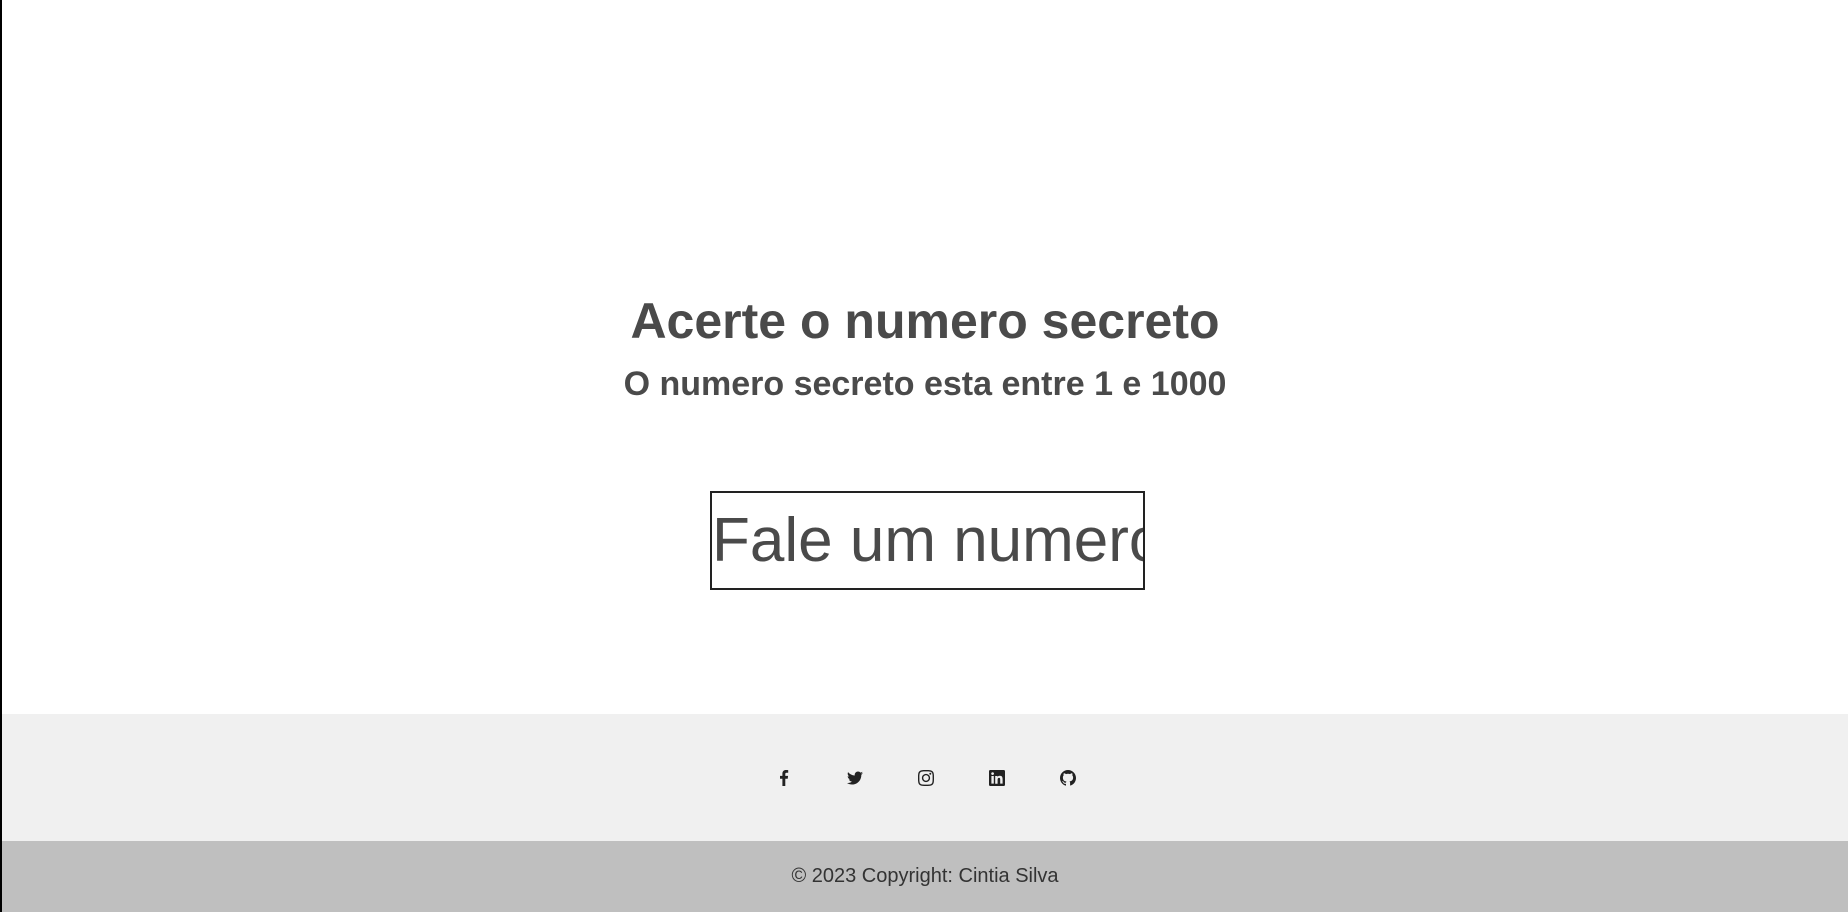 The image size is (1848, 912). What do you see at coordinates (1068, 778) in the screenshot?
I see `github-icon` at bounding box center [1068, 778].